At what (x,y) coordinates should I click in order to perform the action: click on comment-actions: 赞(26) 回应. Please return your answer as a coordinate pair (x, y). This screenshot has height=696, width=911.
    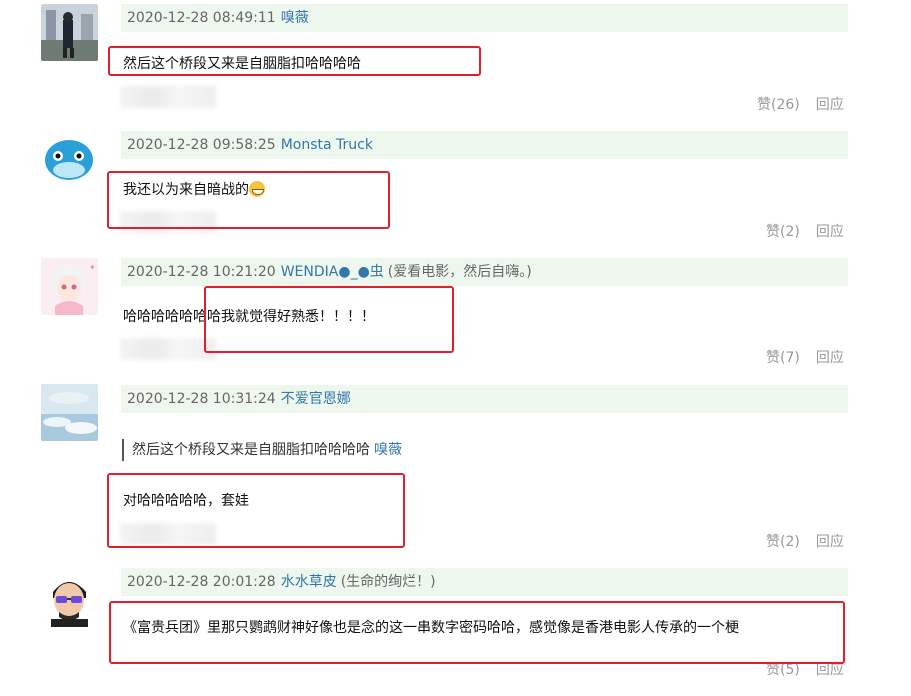
    Looking at the image, I should click on (800, 104).